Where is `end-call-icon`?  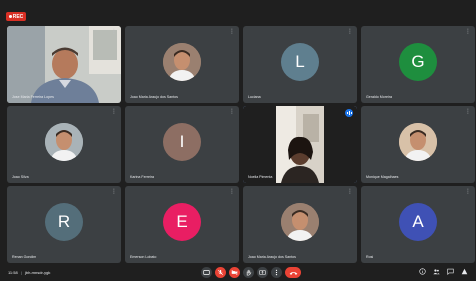
end-call-icon is located at coordinates (293, 273).